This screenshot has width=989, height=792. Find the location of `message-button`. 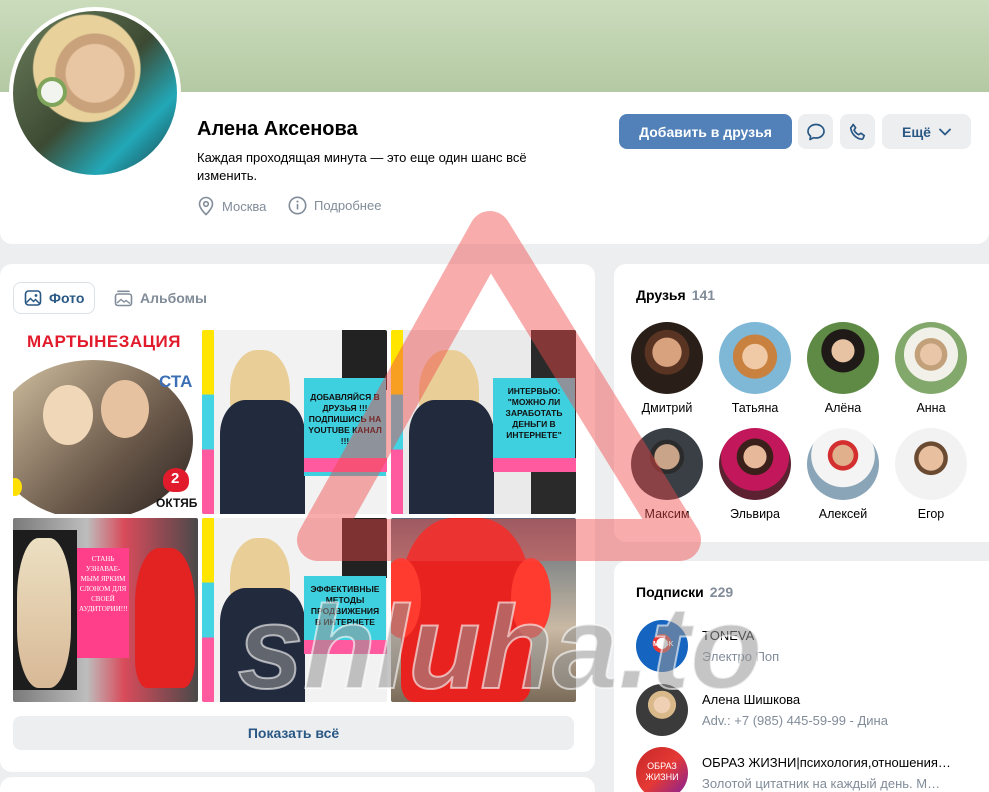

message-button is located at coordinates (815, 131).